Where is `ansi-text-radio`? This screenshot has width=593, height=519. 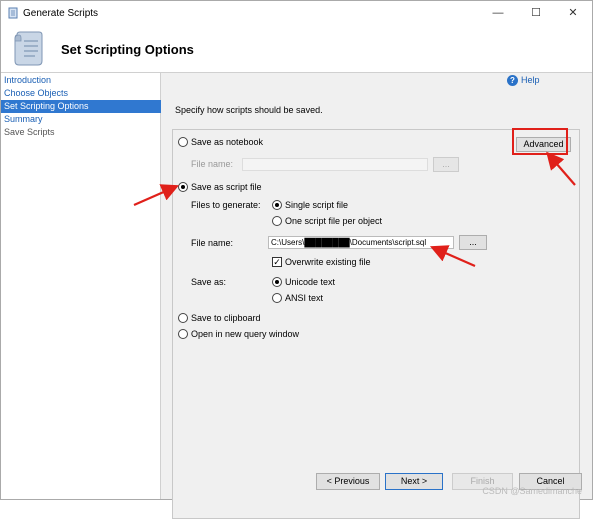 ansi-text-radio is located at coordinates (277, 298).